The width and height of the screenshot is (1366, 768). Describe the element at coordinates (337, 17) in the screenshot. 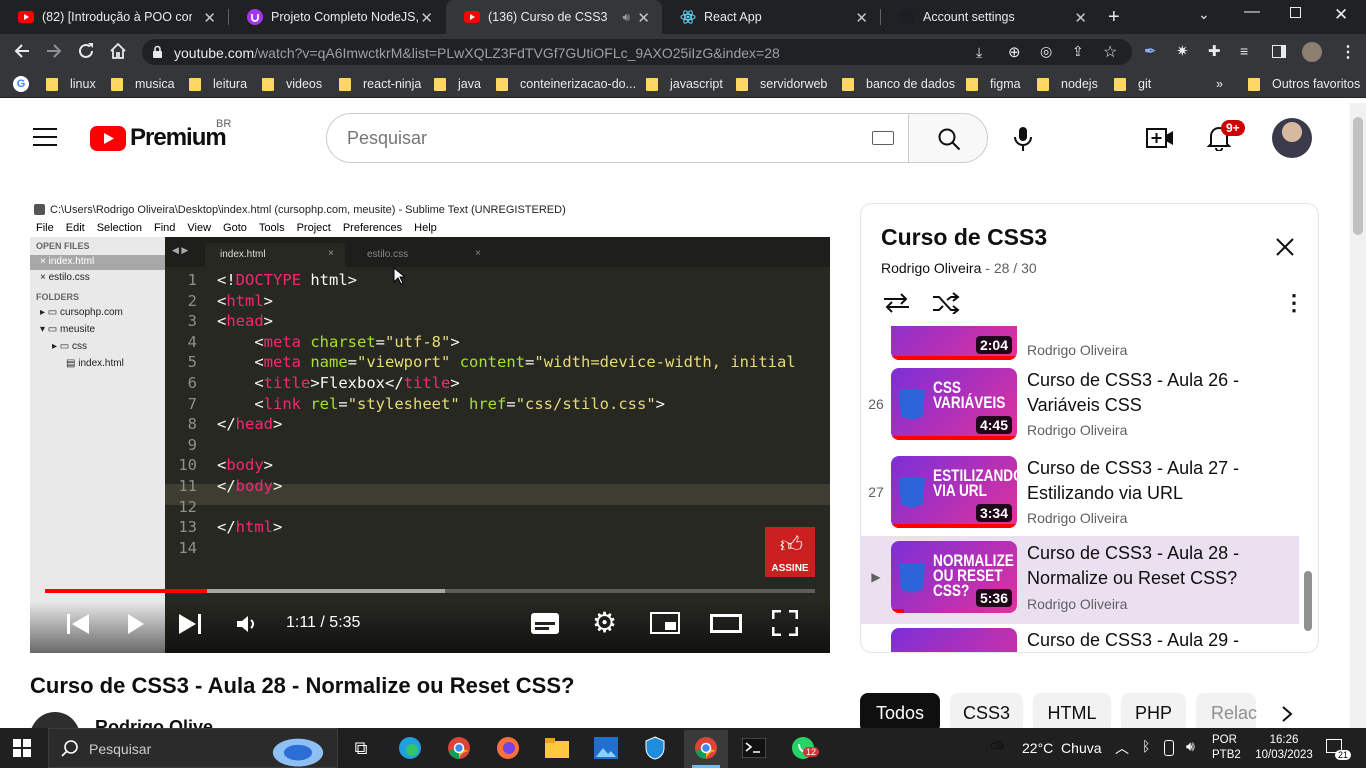

I see `browser-tab: Projeto Completo NodeJS, Re ✕` at that location.